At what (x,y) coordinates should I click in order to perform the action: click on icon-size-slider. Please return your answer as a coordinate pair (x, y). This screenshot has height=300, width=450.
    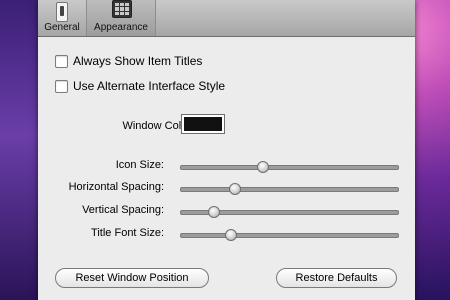
    Looking at the image, I should click on (289, 167).